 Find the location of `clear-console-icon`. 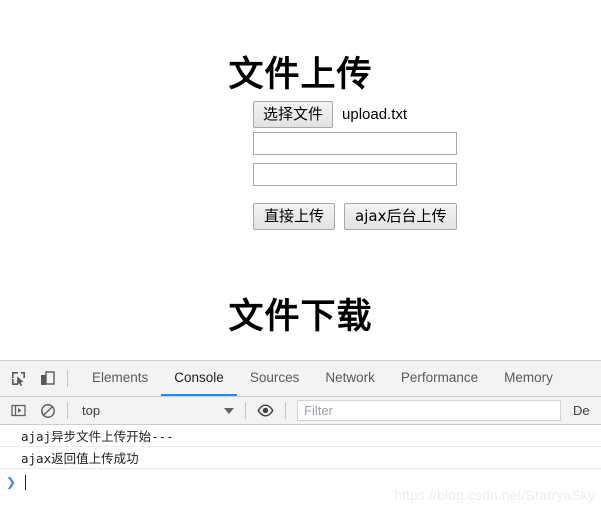

clear-console-icon is located at coordinates (47, 411).